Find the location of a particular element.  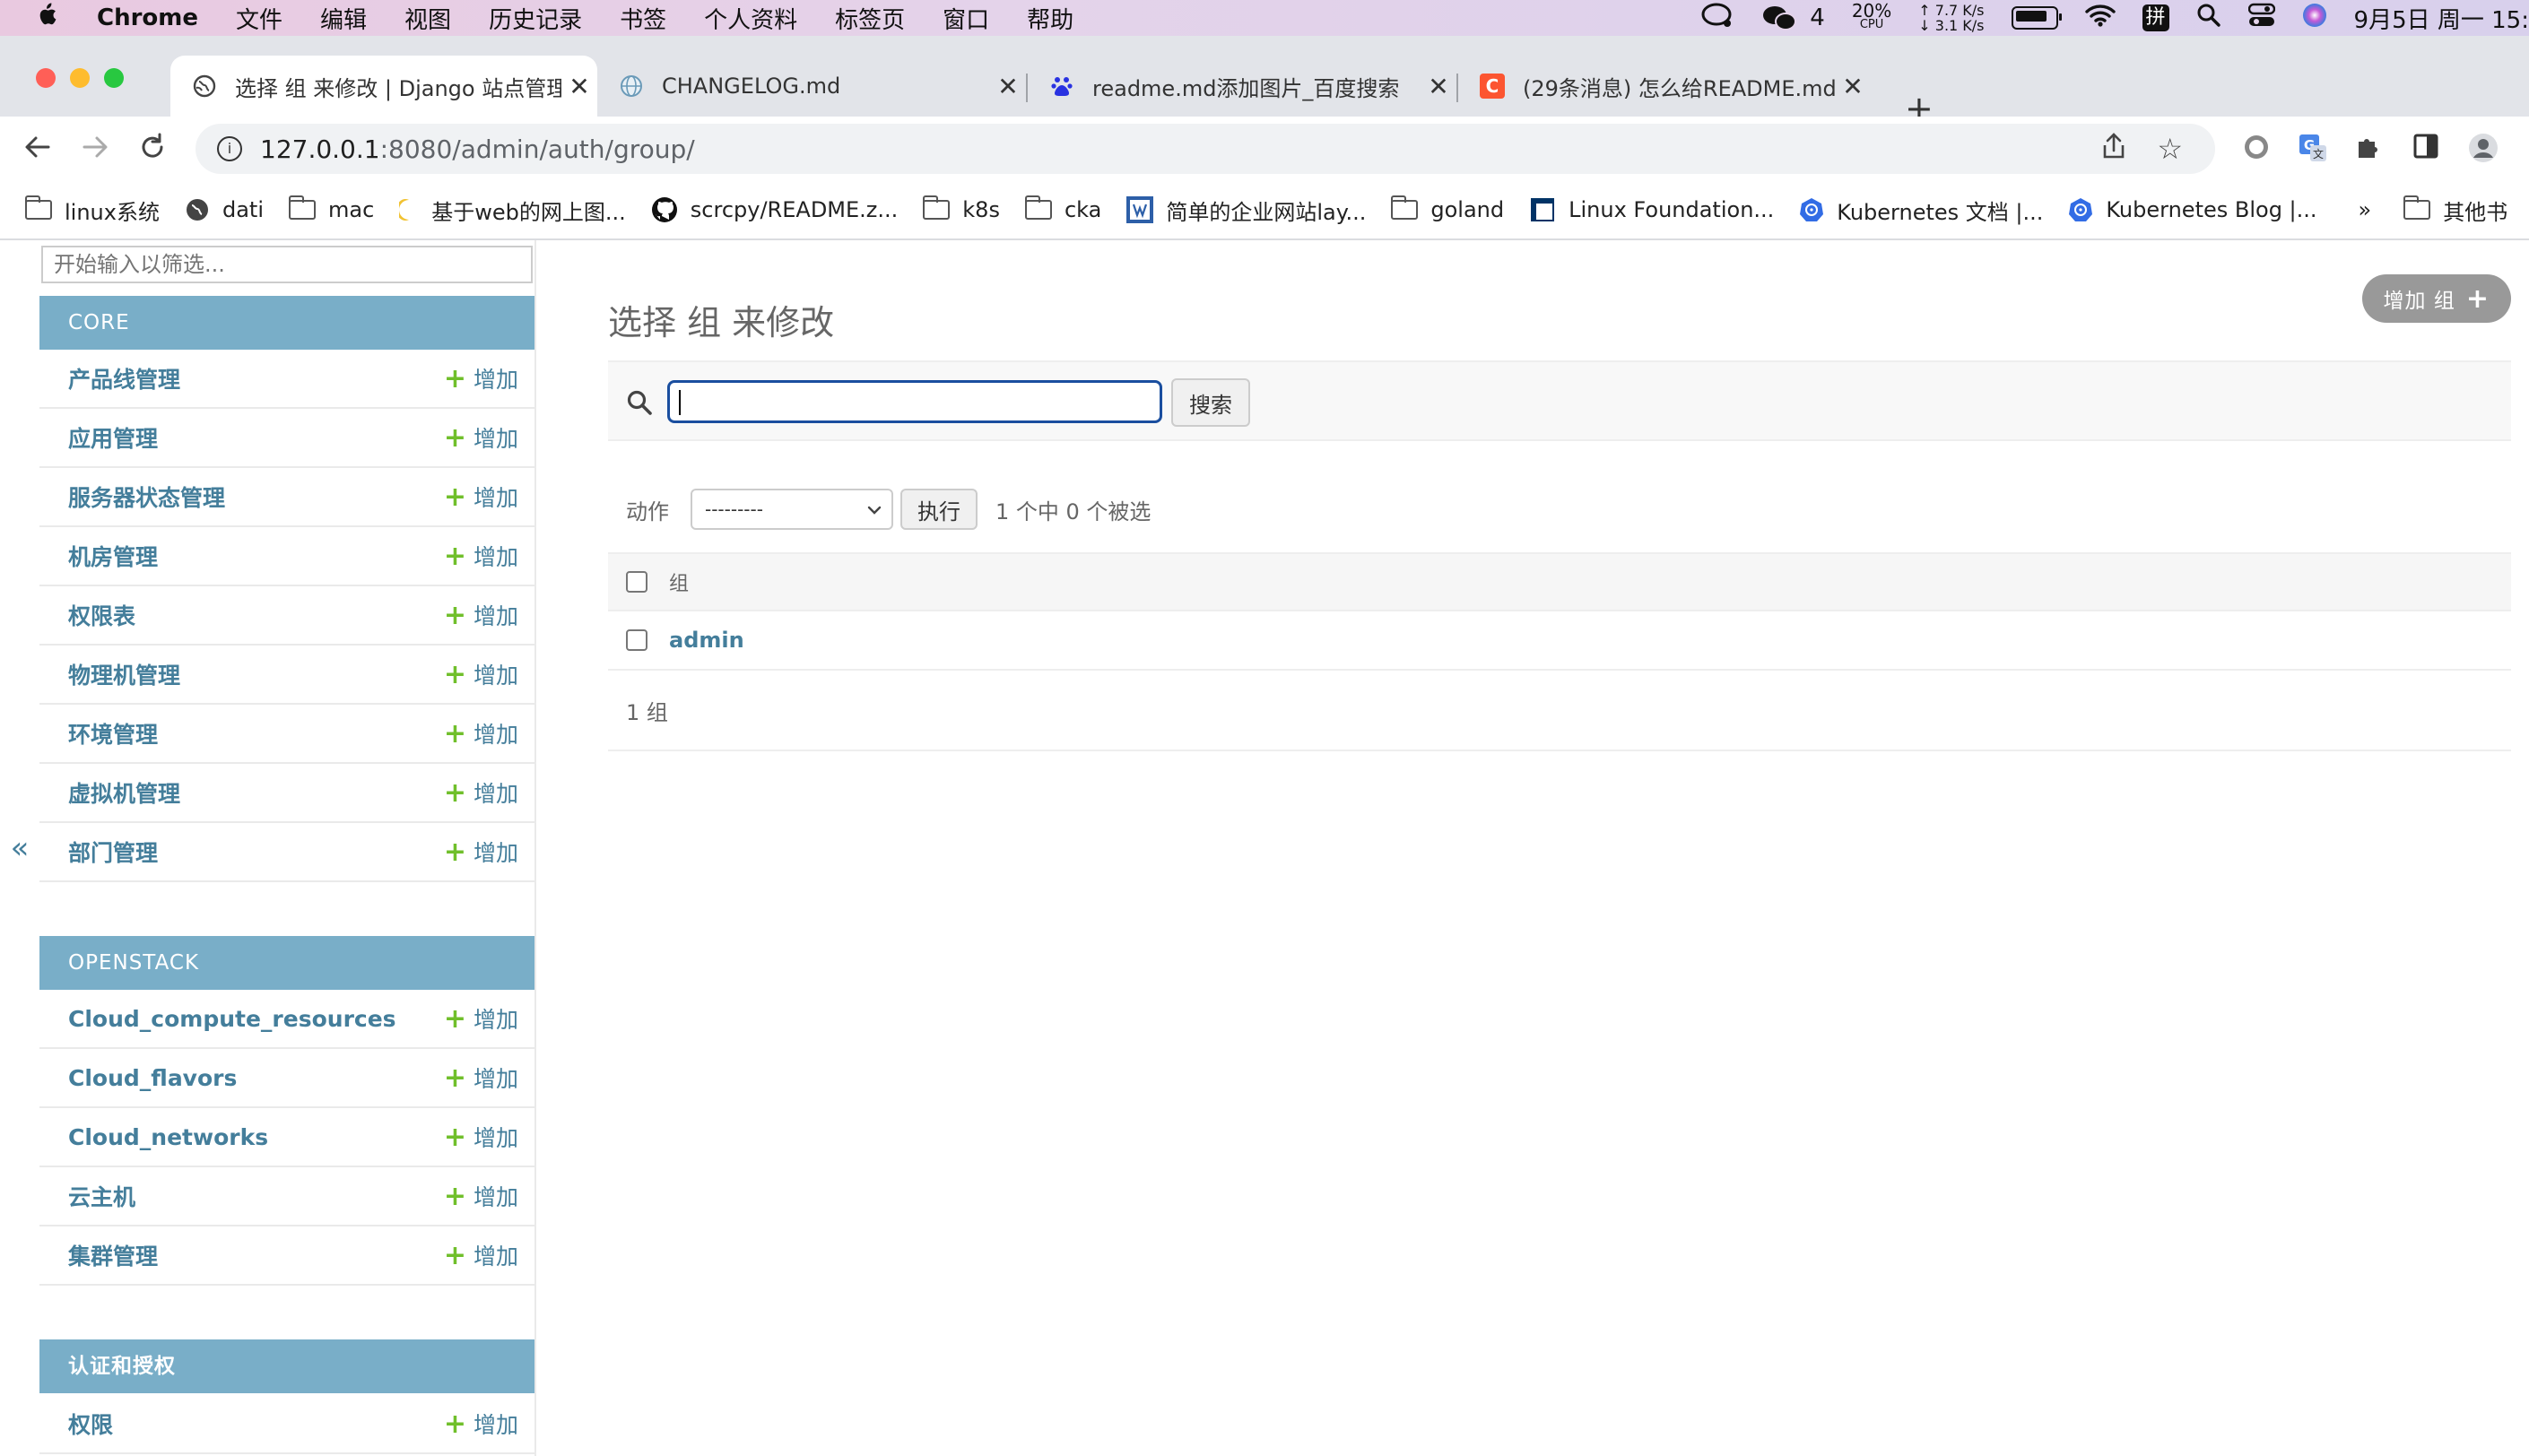

model-link: 云主机 is located at coordinates (241, 1196).